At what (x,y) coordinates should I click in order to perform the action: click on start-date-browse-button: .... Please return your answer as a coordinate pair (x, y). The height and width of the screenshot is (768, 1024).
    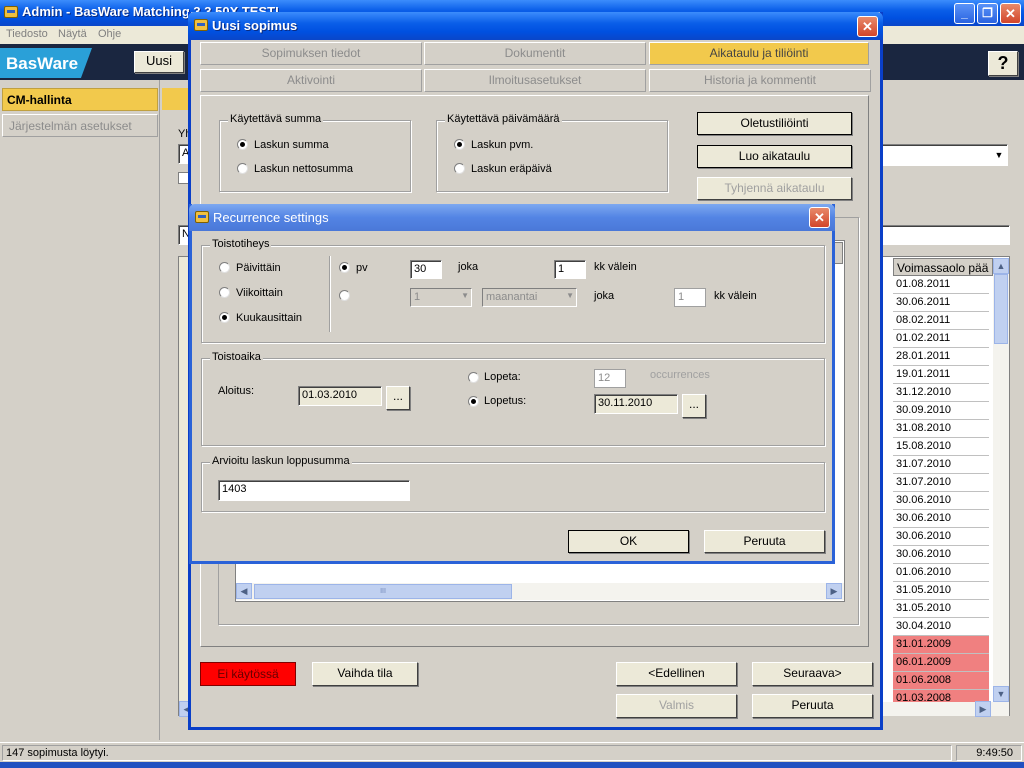
    Looking at the image, I should click on (398, 398).